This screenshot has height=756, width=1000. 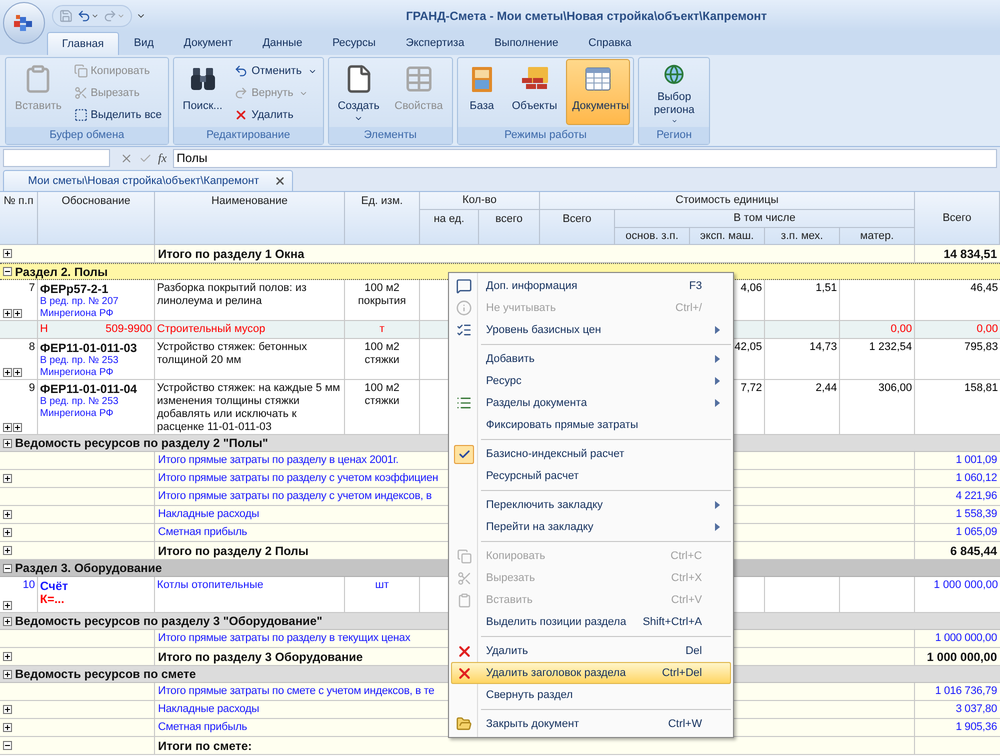 What do you see at coordinates (976, 496) in the screenshot?
I see `total-value: 4 221,96` at bounding box center [976, 496].